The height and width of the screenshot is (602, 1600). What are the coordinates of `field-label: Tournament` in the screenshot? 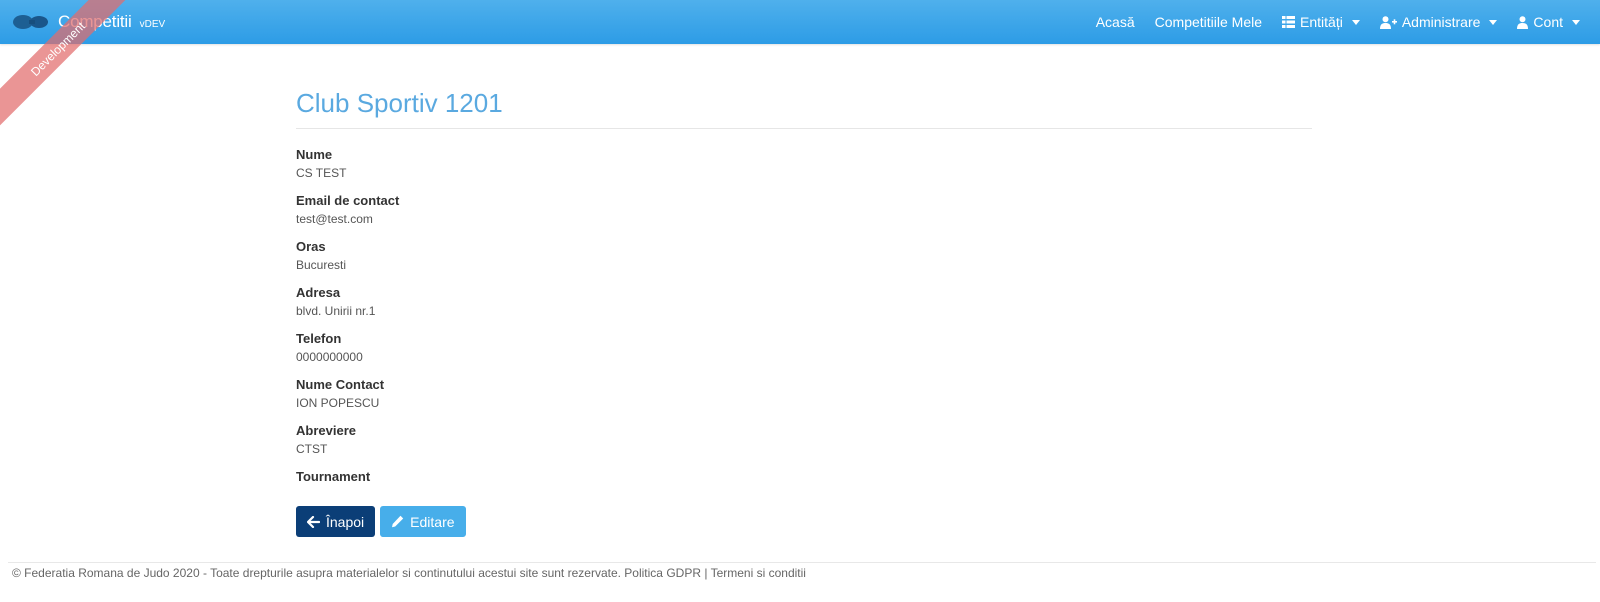 It's located at (333, 476).